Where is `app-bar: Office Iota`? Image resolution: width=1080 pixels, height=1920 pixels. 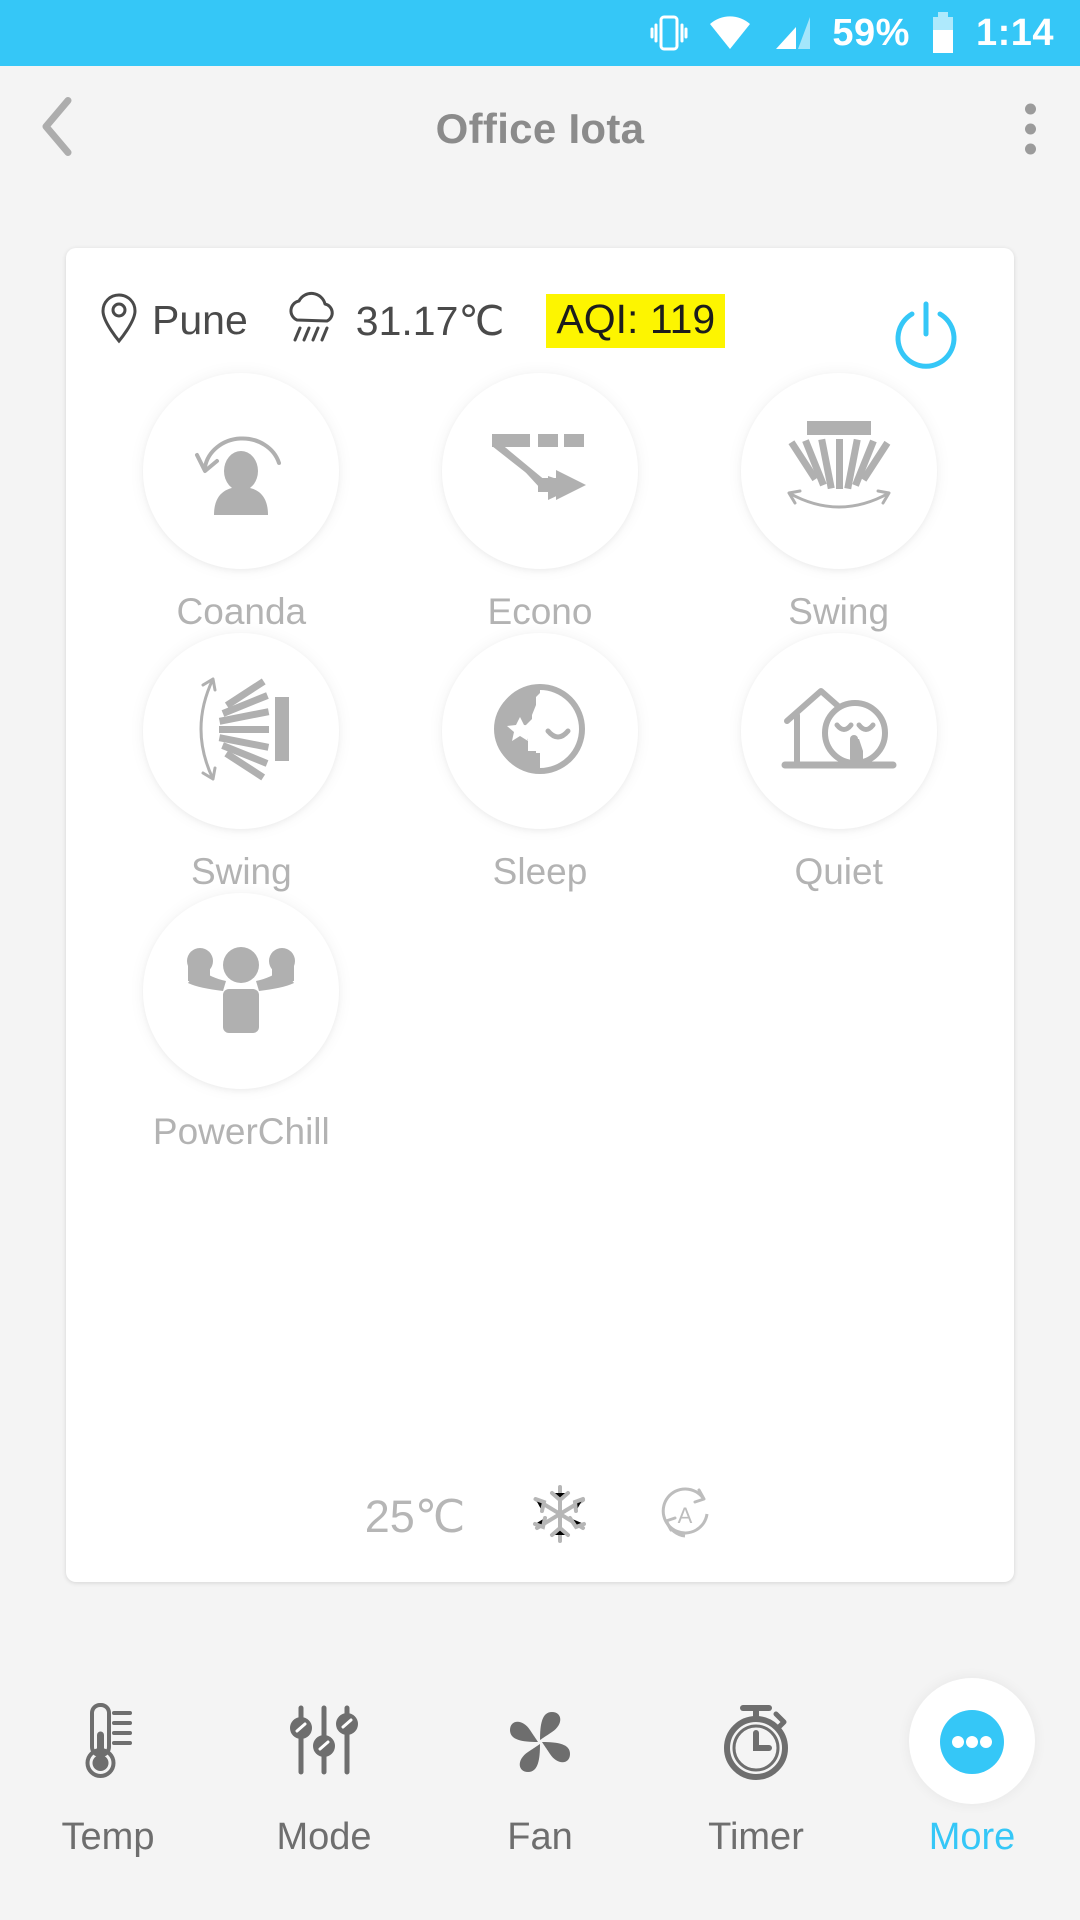 app-bar: Office Iota is located at coordinates (540, 129).